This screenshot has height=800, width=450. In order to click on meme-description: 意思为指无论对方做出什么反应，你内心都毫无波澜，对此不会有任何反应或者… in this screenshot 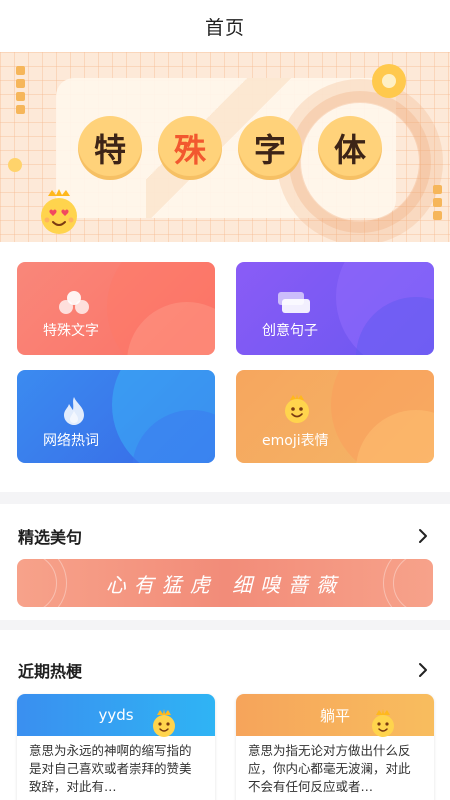, I will do `click(329, 768)`.